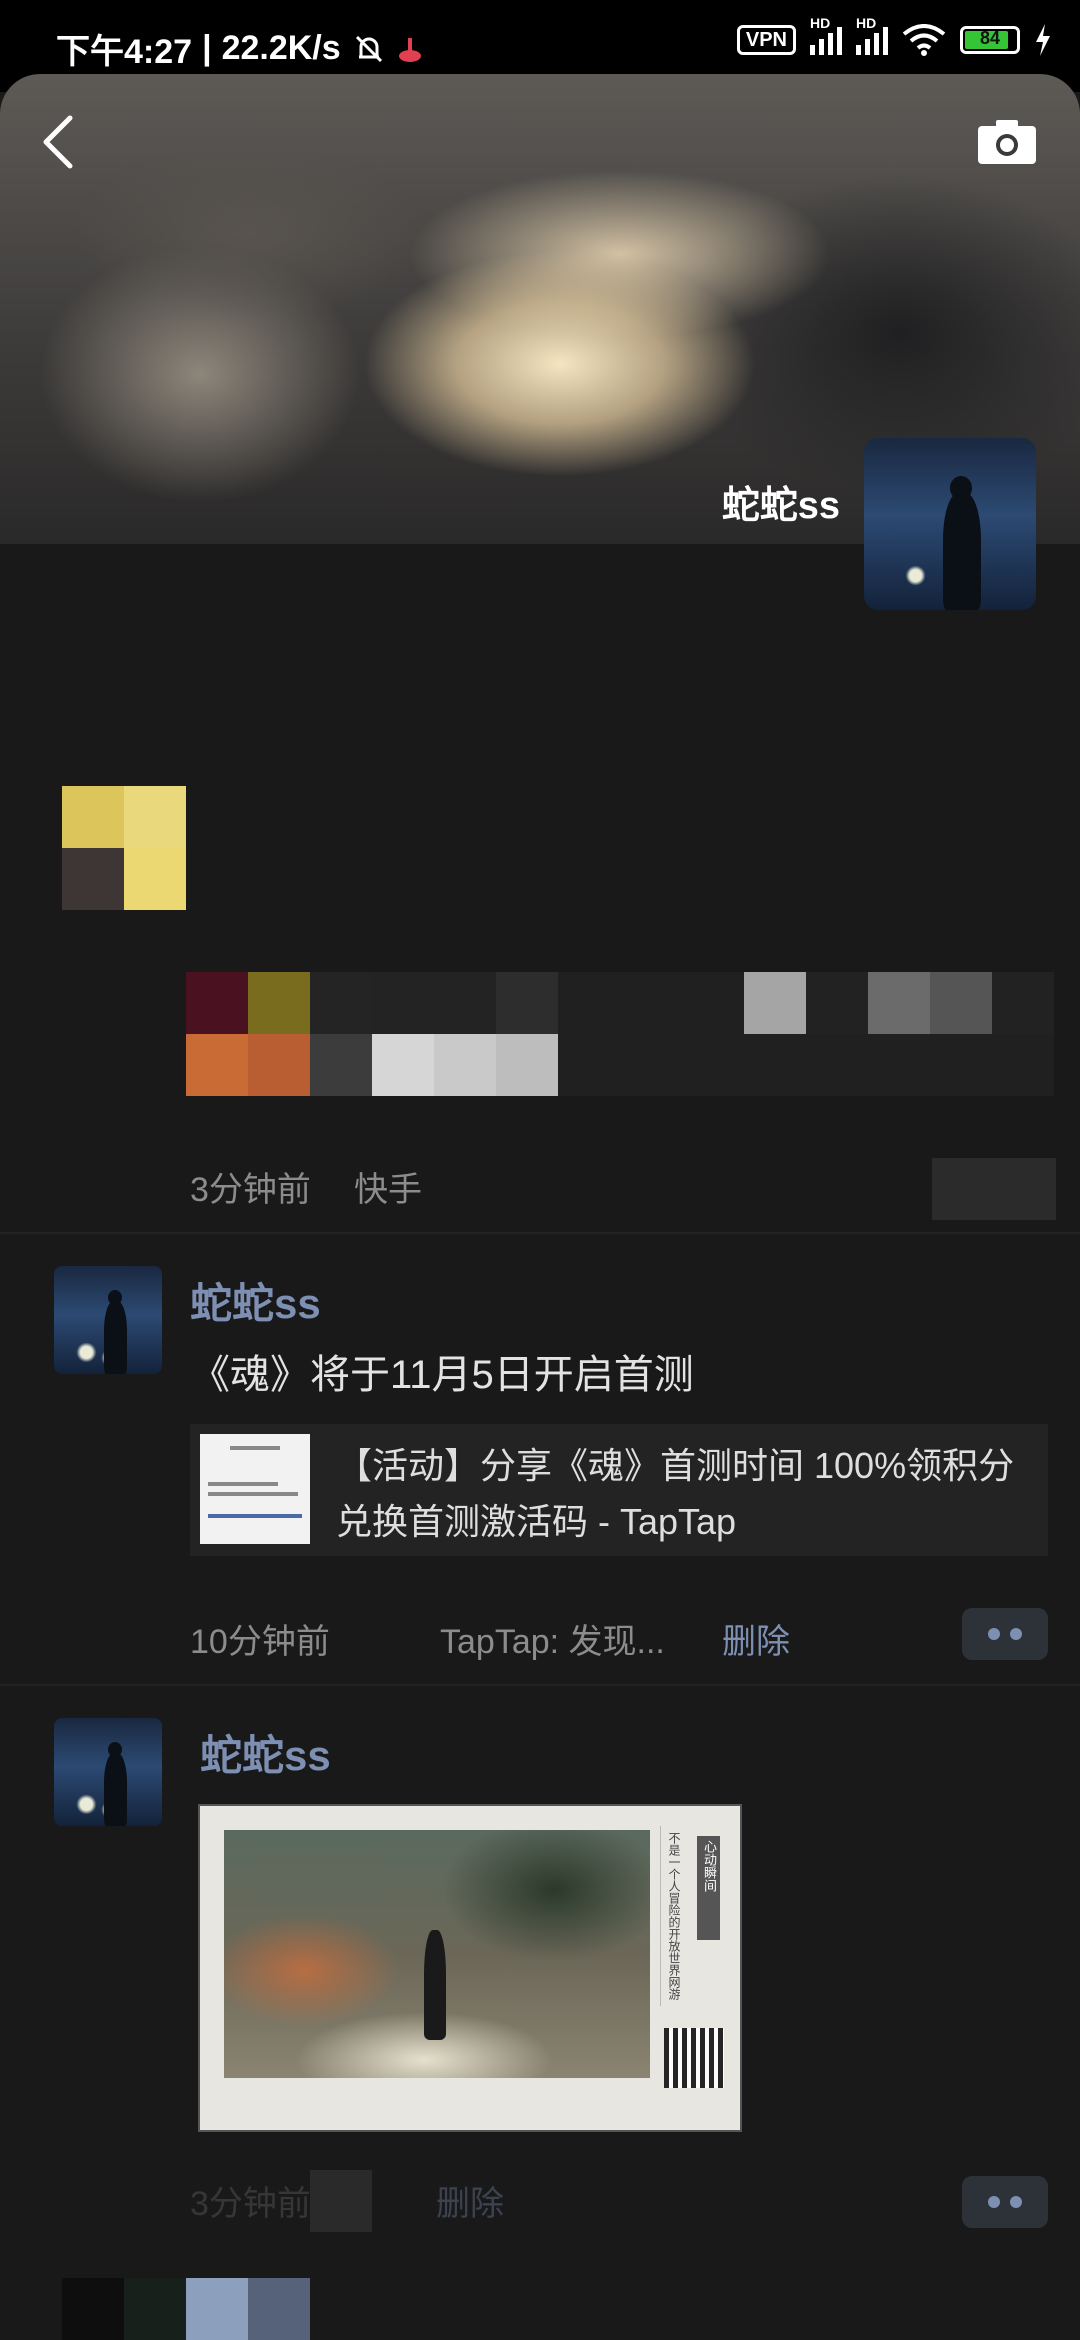 The width and height of the screenshot is (1080, 2340). Describe the element at coordinates (442, 1375) in the screenshot. I see `post-2-text: 《魂》将于11月5日开启首测` at that location.